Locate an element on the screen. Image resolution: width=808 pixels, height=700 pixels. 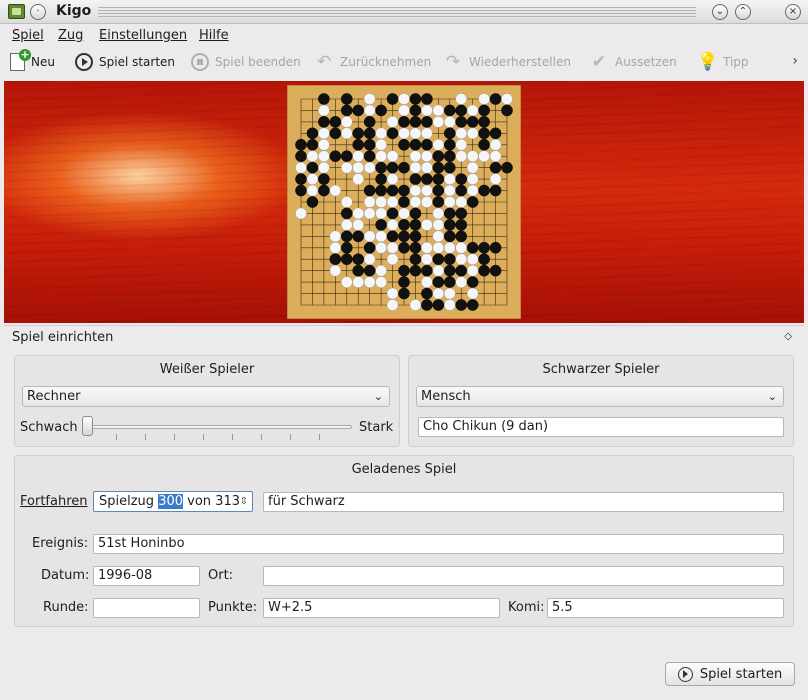
strength-slider-track is located at coordinates (220, 427).